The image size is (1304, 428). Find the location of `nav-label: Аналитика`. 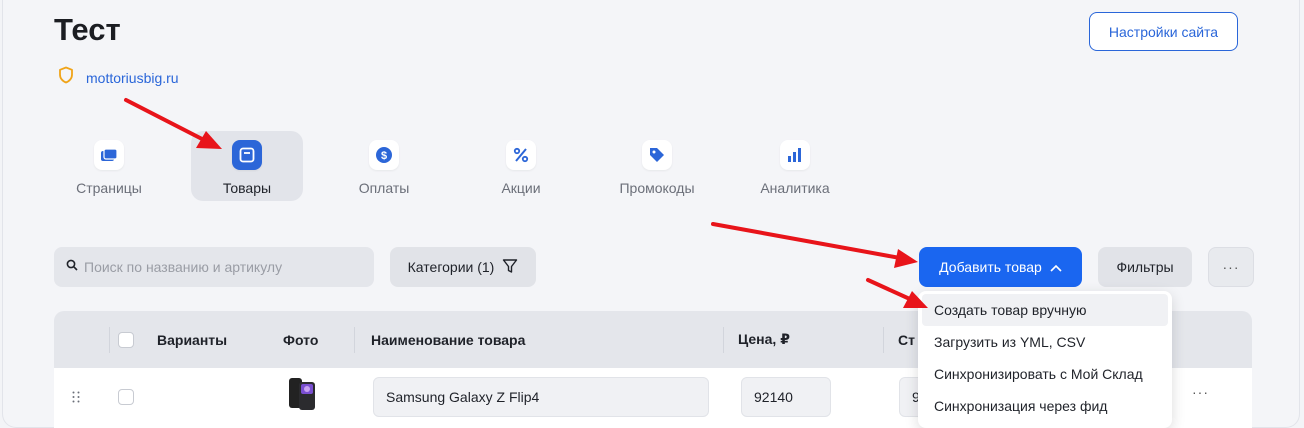

nav-label: Аналитика is located at coordinates (795, 188).